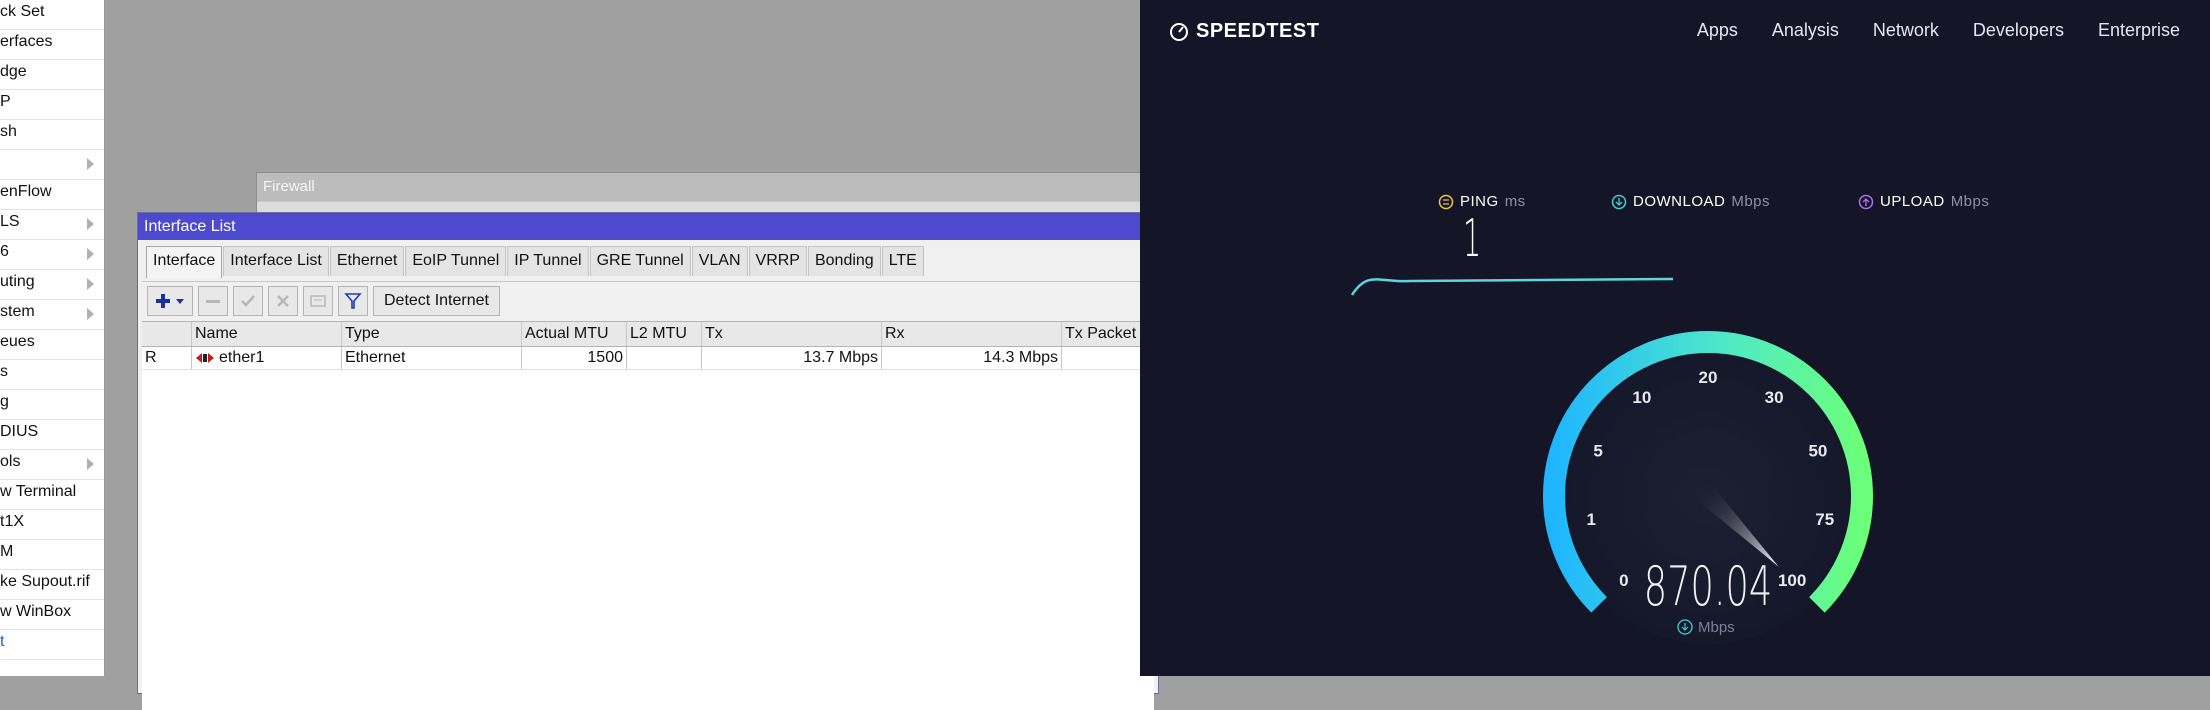  Describe the element at coordinates (1708, 586) in the screenshot. I see `speed-value: 870.04` at that location.